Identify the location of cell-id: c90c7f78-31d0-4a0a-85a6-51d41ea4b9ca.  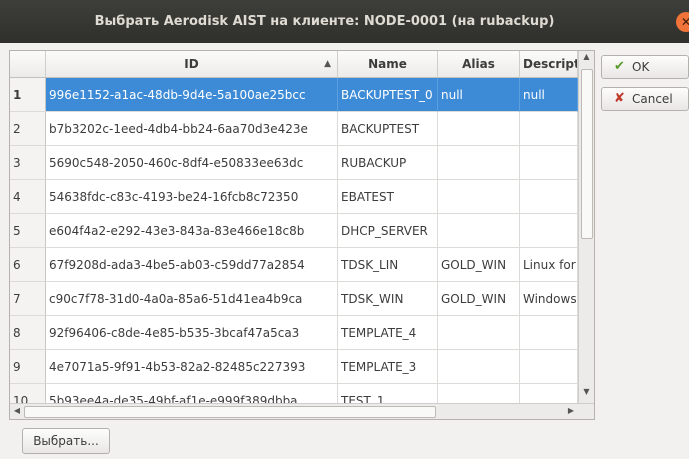
(192, 299).